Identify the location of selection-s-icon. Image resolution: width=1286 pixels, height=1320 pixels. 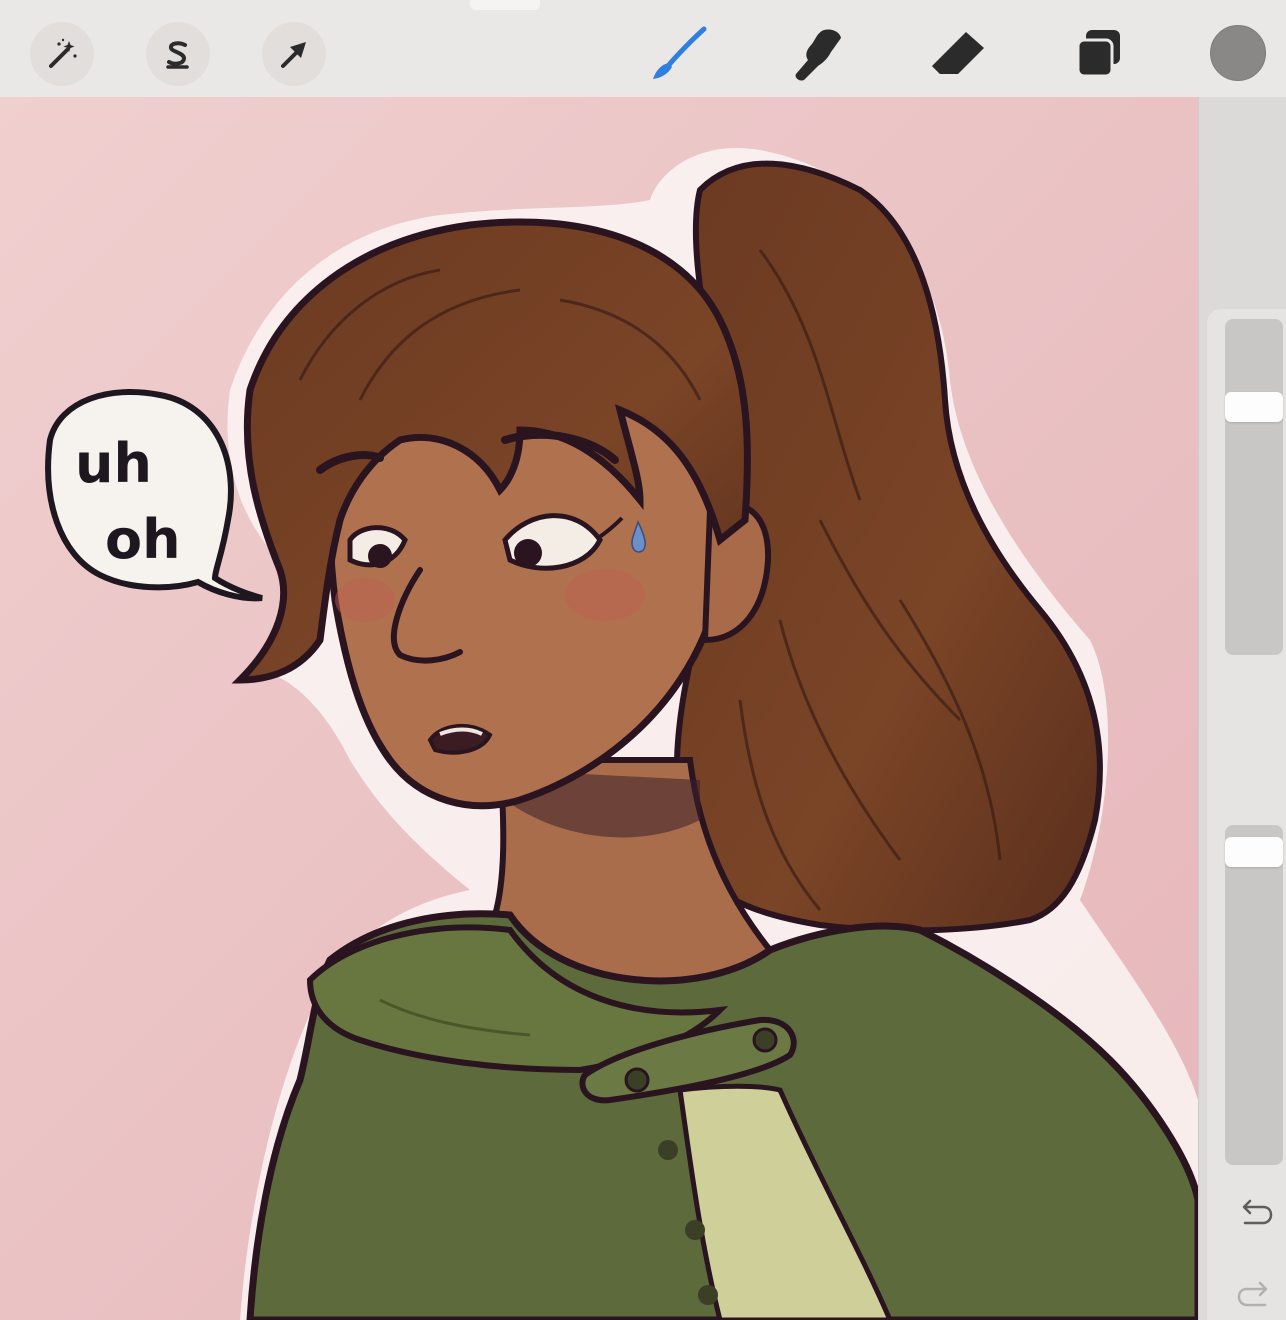
(177, 55).